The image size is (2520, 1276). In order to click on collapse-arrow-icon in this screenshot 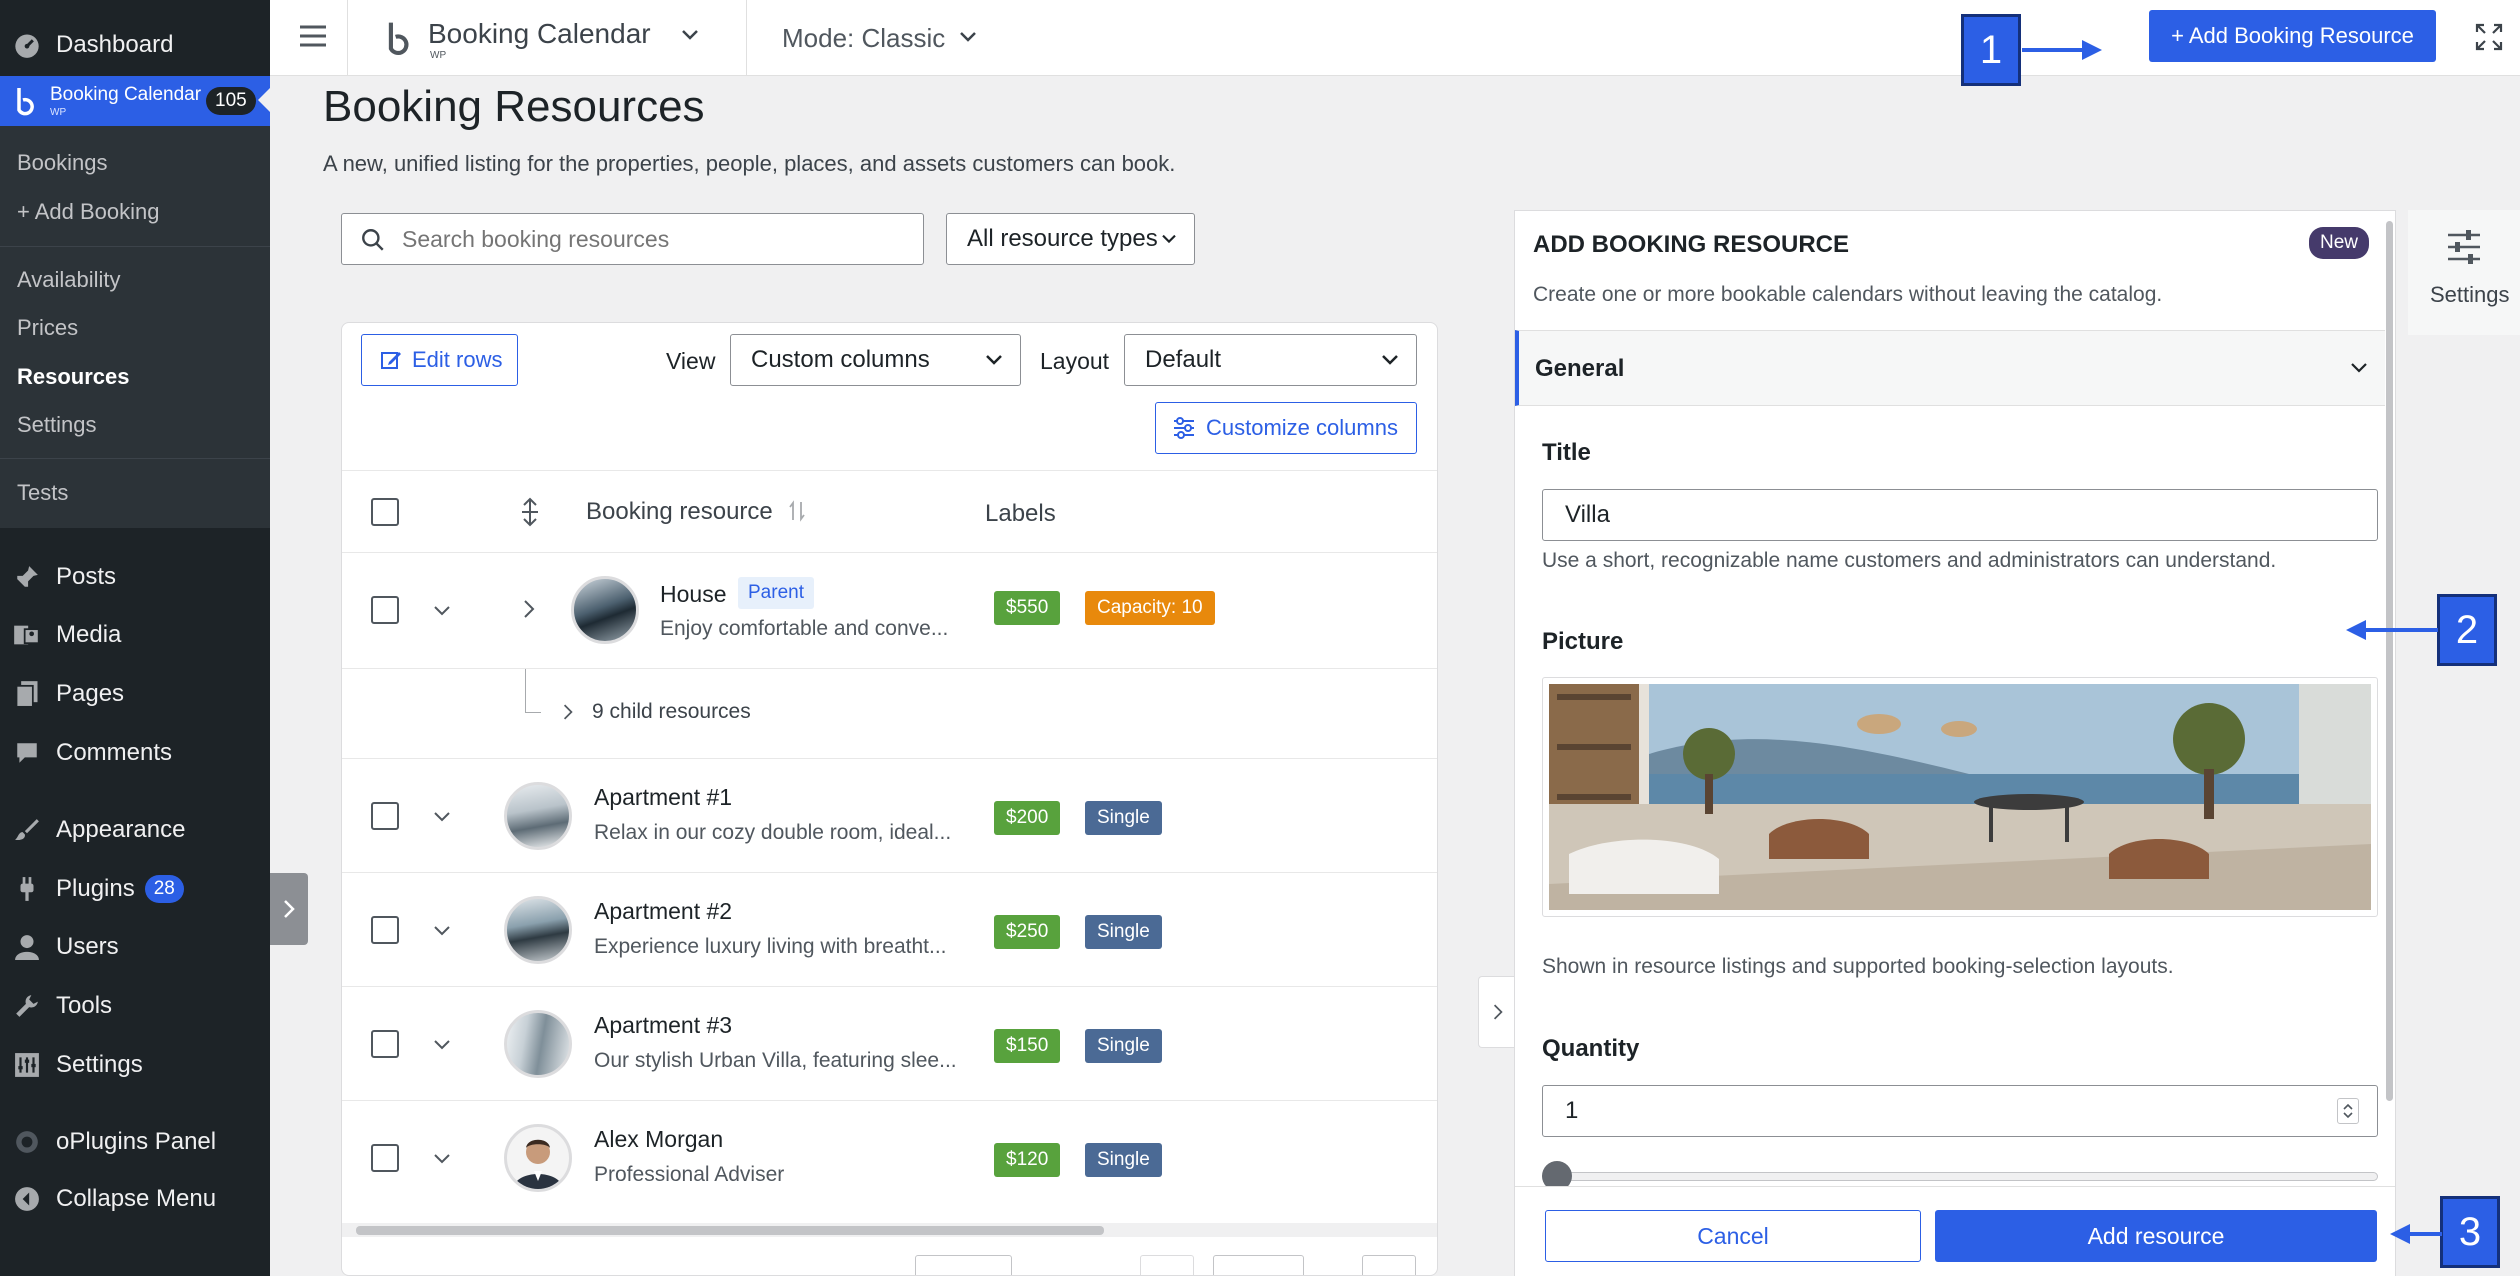, I will do `click(27, 1199)`.